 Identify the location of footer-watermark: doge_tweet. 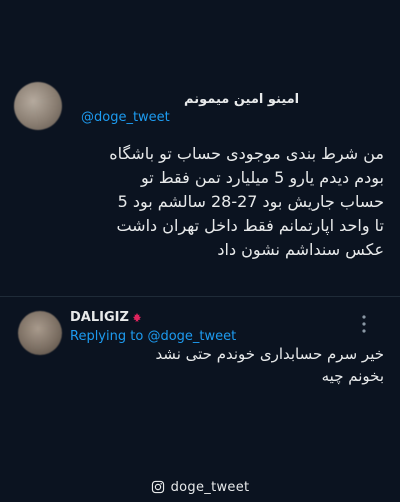
(200, 487).